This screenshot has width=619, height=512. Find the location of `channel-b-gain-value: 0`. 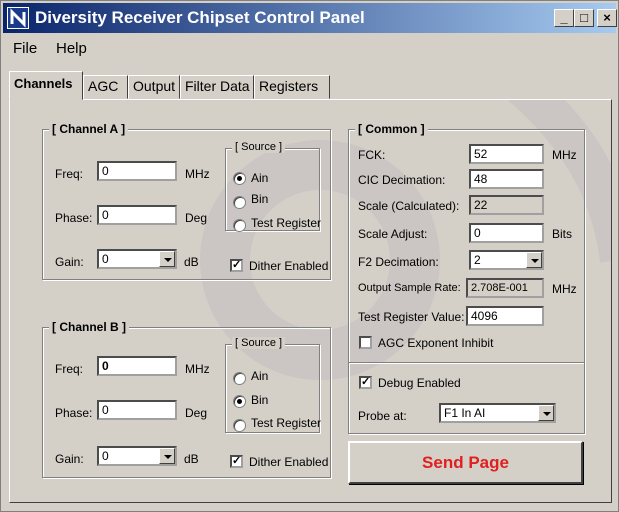

channel-b-gain-value: 0 is located at coordinates (105, 456).